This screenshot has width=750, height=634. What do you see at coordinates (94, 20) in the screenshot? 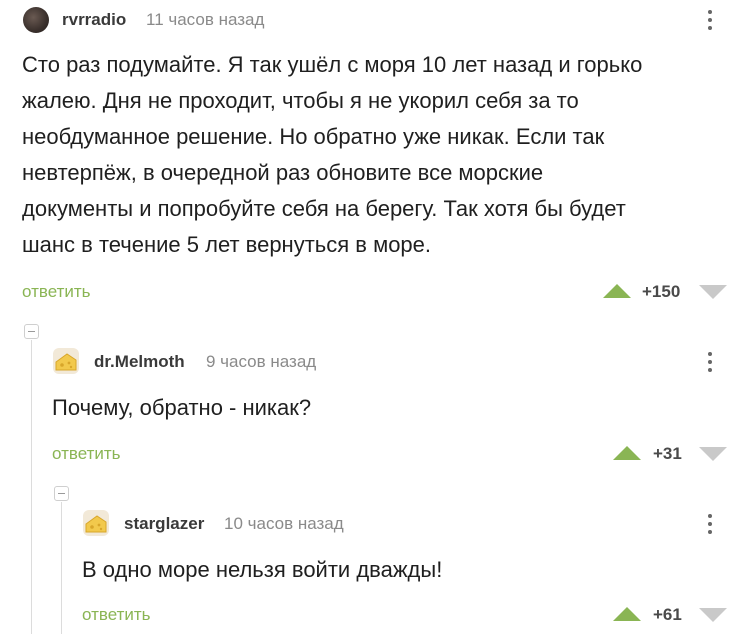
I see `comment-username: rvrradio` at bounding box center [94, 20].